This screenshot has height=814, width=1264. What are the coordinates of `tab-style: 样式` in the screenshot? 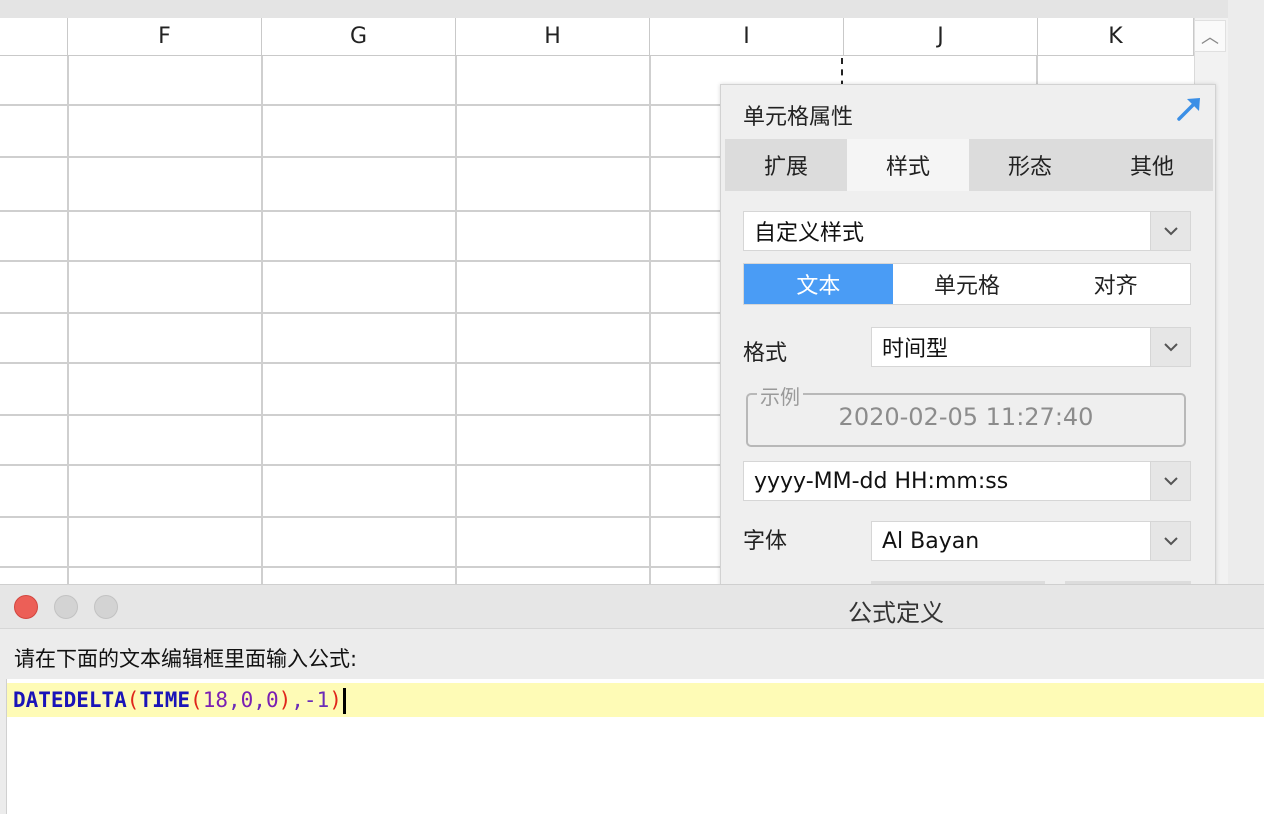 It's located at (908, 165).